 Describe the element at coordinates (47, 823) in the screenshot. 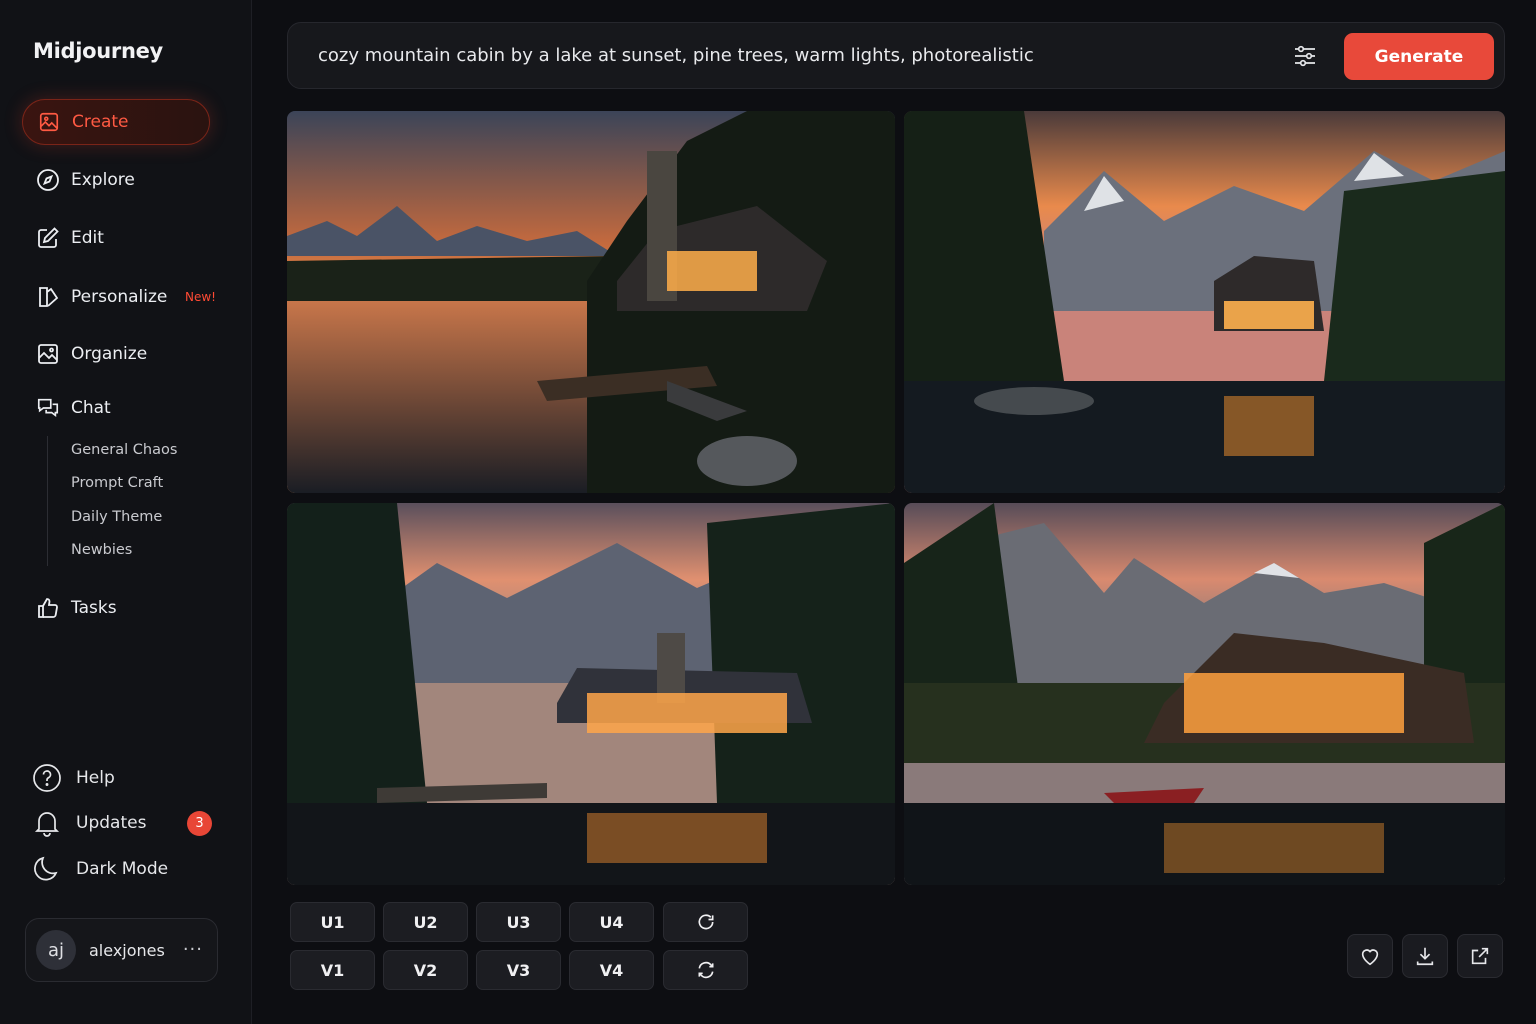

I see `bell-icon` at that location.